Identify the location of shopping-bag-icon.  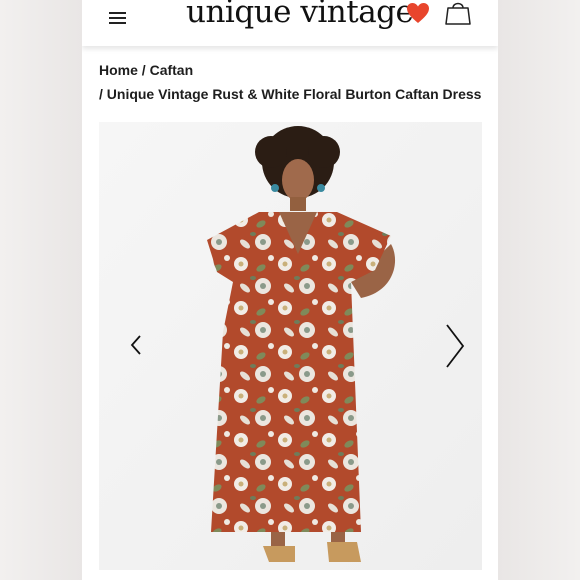
(458, 13).